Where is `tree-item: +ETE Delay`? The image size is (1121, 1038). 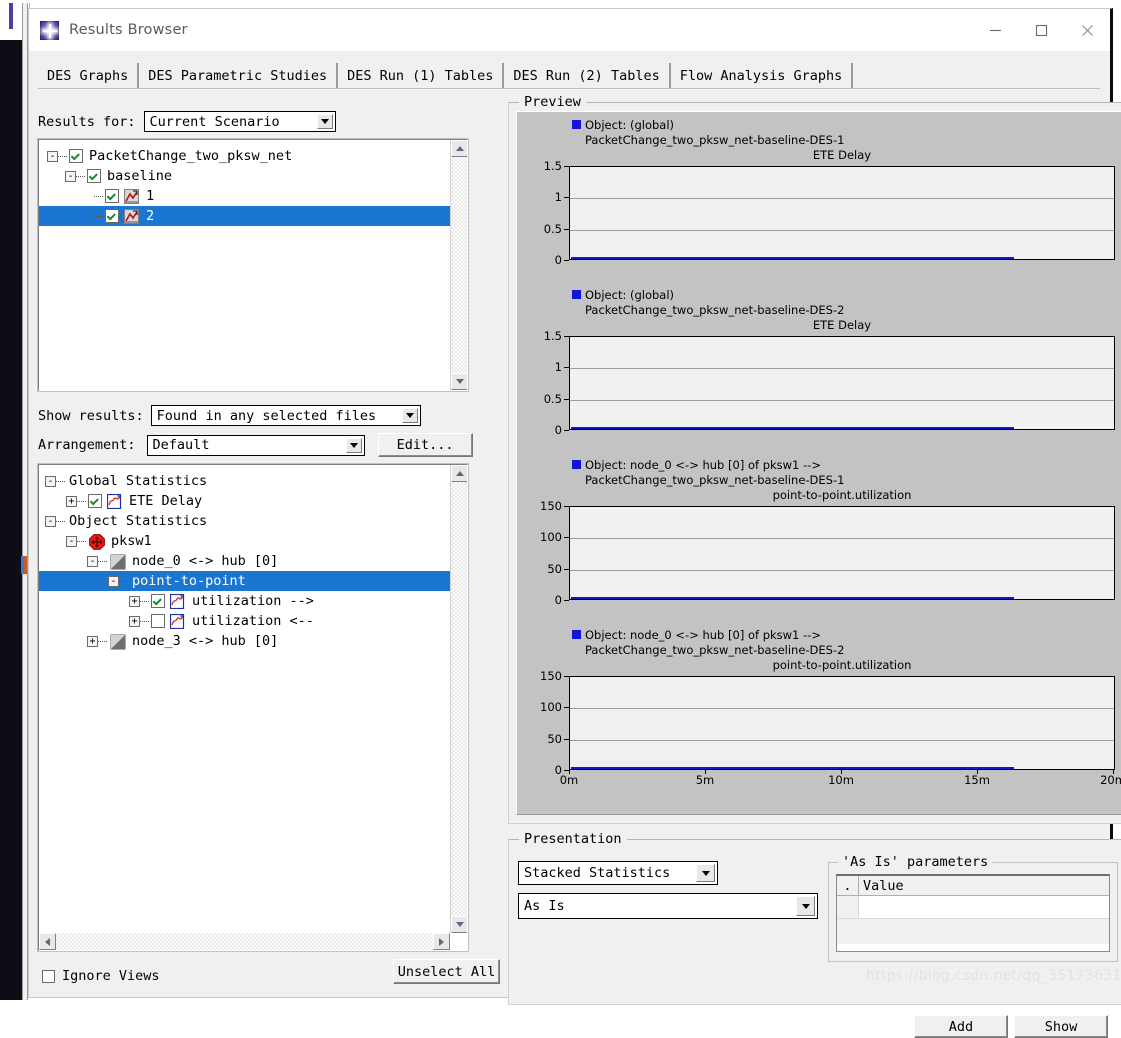 tree-item: +ETE Delay is located at coordinates (136, 501).